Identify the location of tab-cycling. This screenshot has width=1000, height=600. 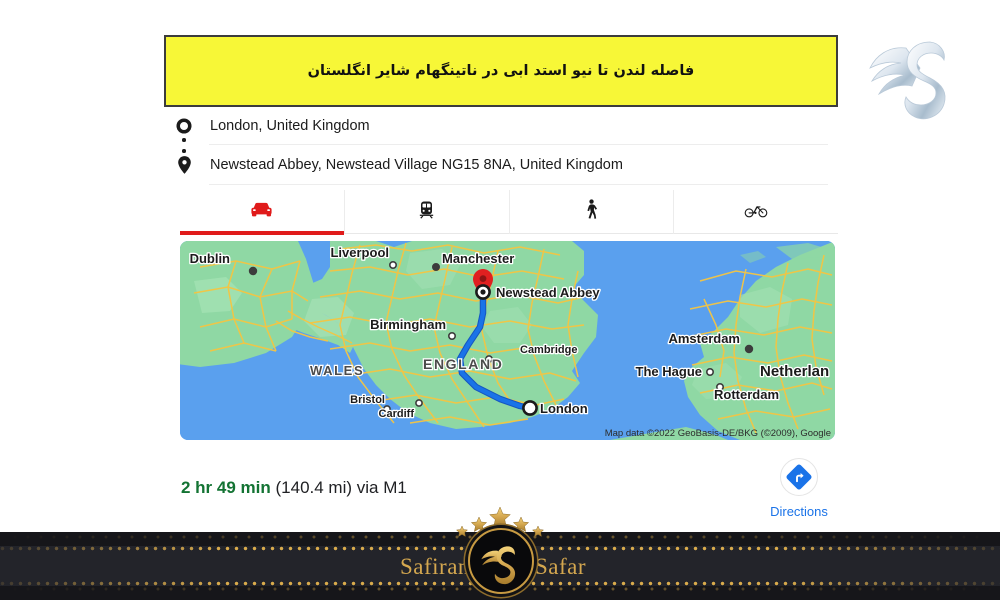
(756, 212).